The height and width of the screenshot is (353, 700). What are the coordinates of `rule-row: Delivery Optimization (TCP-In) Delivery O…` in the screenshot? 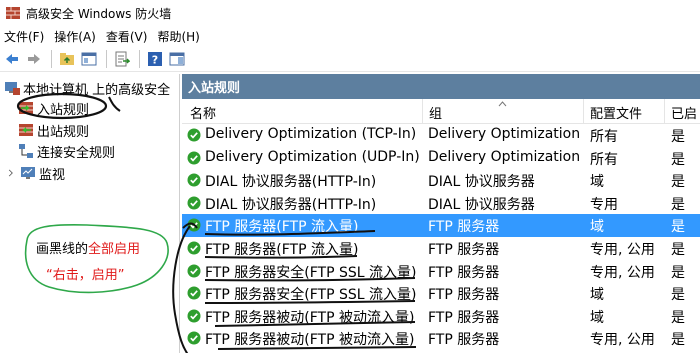 It's located at (441, 135).